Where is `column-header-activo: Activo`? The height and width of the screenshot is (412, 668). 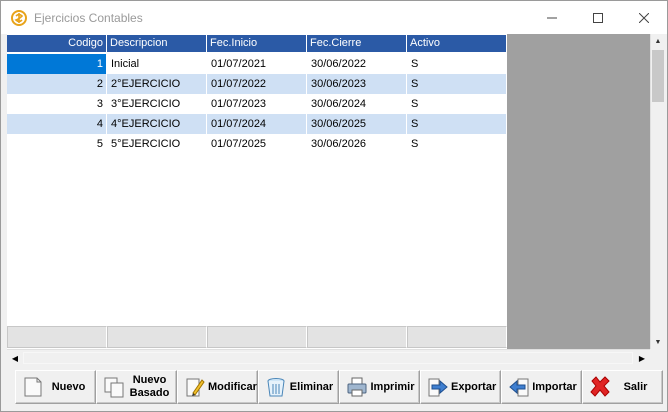
column-header-activo: Activo is located at coordinates (457, 43).